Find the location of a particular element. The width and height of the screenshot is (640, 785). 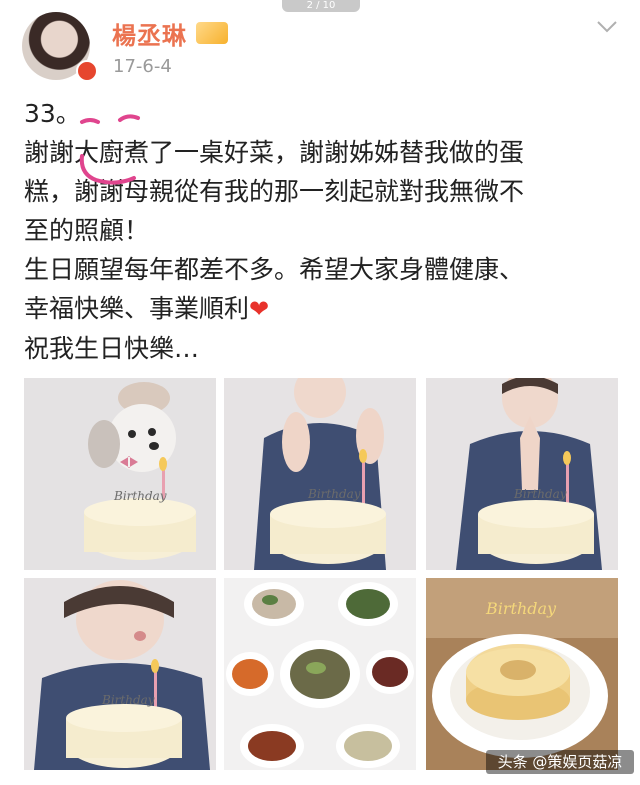

post-line-with-heart: 幸福快樂、事業順利❤ is located at coordinates (324, 309).